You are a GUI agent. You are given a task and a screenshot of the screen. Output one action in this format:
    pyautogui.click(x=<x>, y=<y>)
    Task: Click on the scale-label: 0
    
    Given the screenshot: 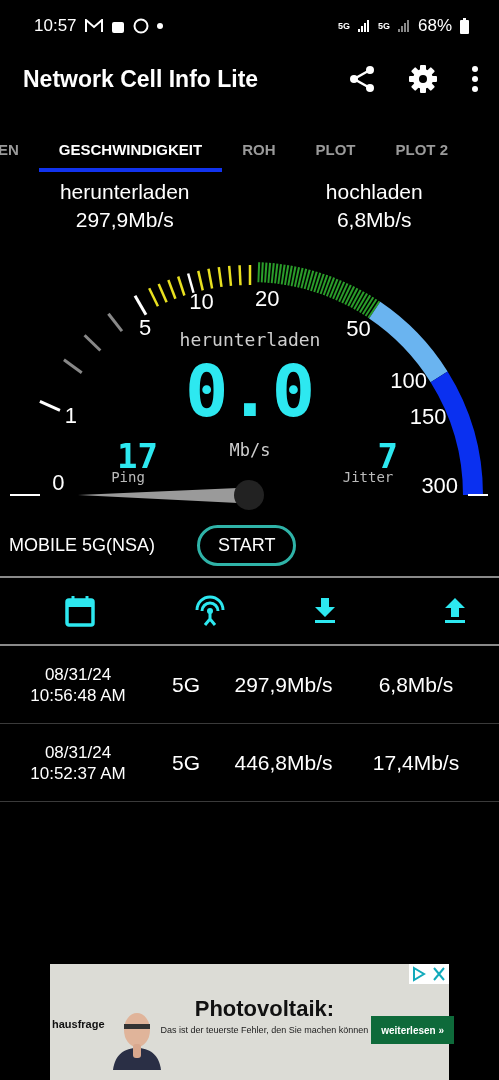 What is the action you would take?
    pyautogui.click(x=58, y=482)
    